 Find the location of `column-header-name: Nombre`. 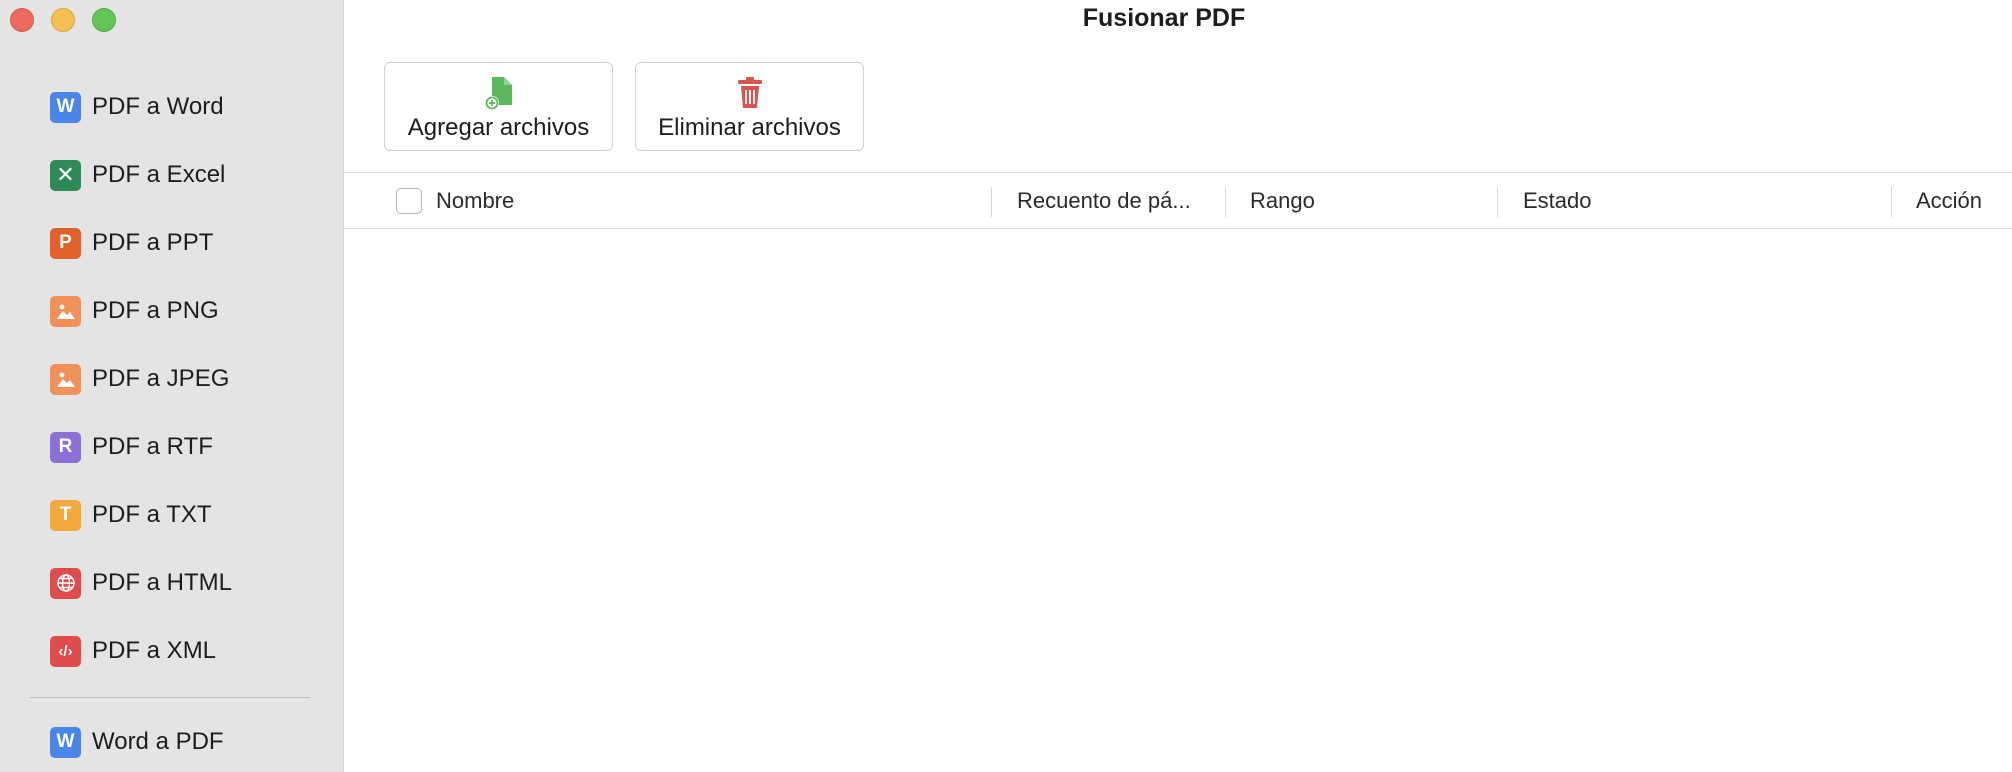

column-header-name: Nombre is located at coordinates (475, 200).